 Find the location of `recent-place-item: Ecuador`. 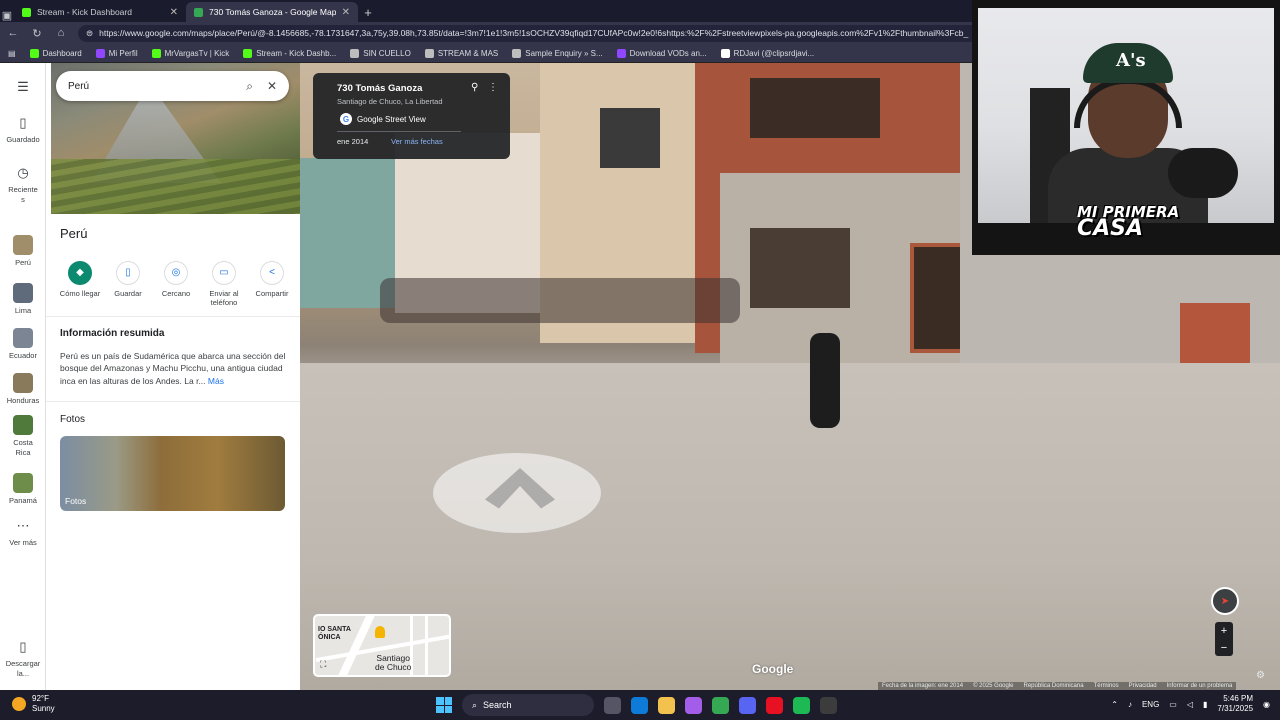

recent-place-item: Ecuador is located at coordinates (23, 344).